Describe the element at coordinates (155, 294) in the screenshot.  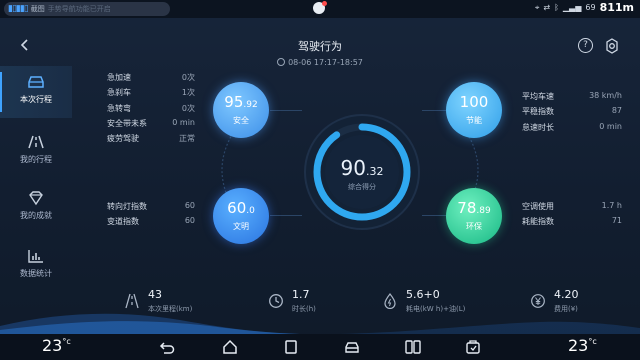
I see `summary-value: 43` at that location.